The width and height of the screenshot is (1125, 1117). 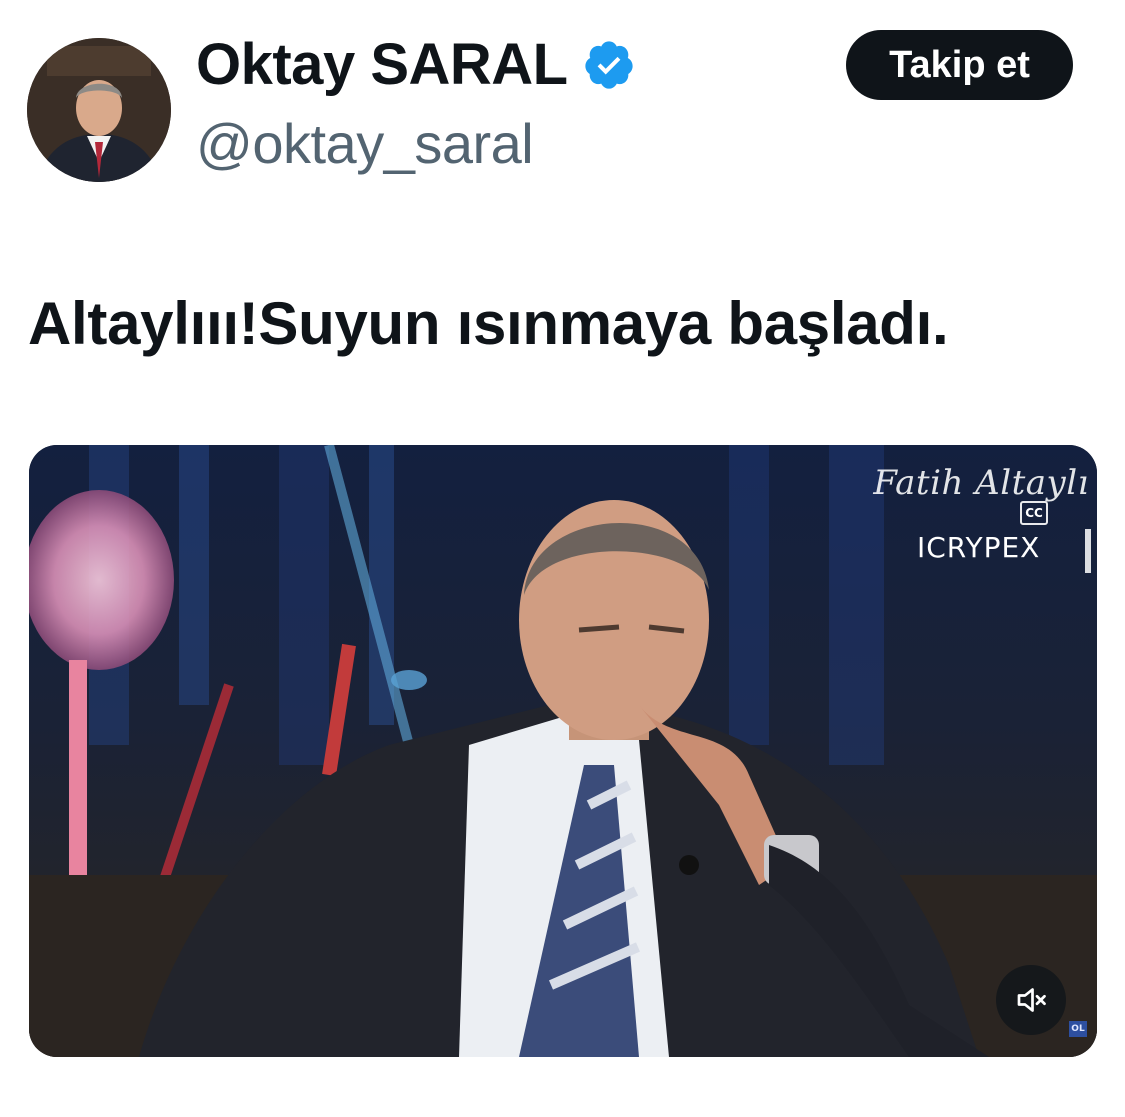 I want to click on follow-button: Takip et, so click(x=959, y=65).